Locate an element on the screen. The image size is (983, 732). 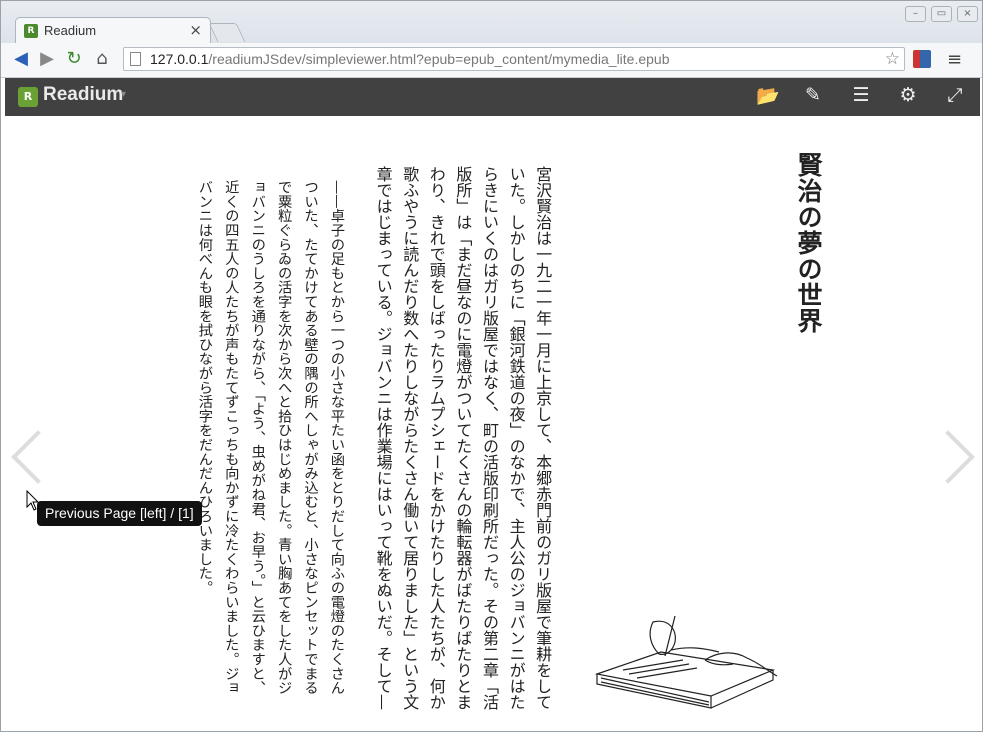
new-tab-button is located at coordinates (227, 32).